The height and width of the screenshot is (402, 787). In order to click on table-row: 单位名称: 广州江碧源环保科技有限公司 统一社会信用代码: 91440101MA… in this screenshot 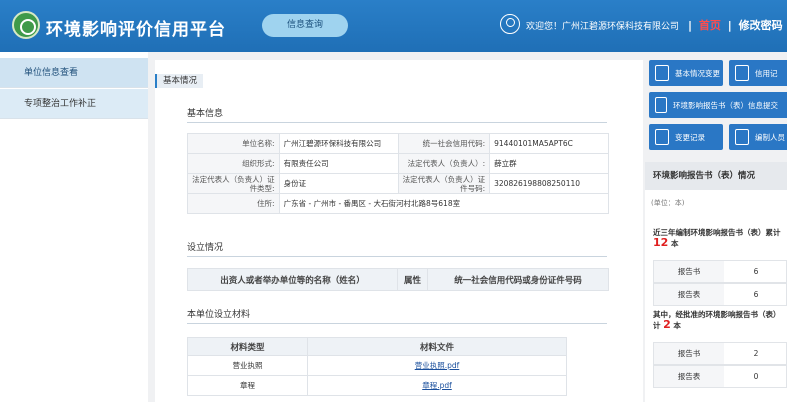, I will do `click(398, 143)`.